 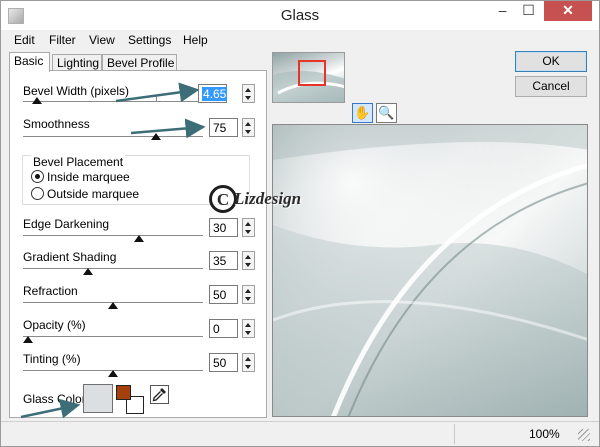 What do you see at coordinates (139, 62) in the screenshot?
I see `tab-bevel-profile: Bevel Profile` at bounding box center [139, 62].